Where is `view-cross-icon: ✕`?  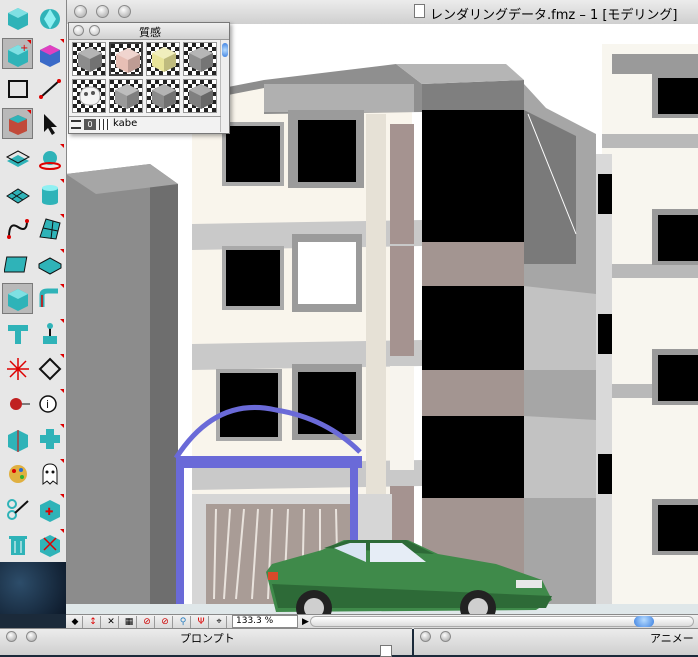
view-cross-icon: ✕ is located at coordinates (111, 622).